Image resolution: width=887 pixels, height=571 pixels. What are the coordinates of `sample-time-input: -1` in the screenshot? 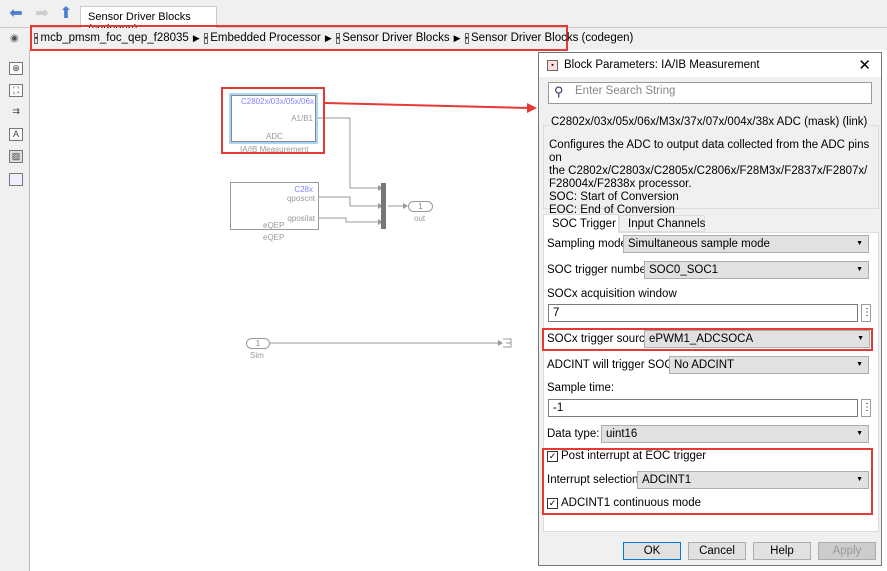 It's located at (703, 408).